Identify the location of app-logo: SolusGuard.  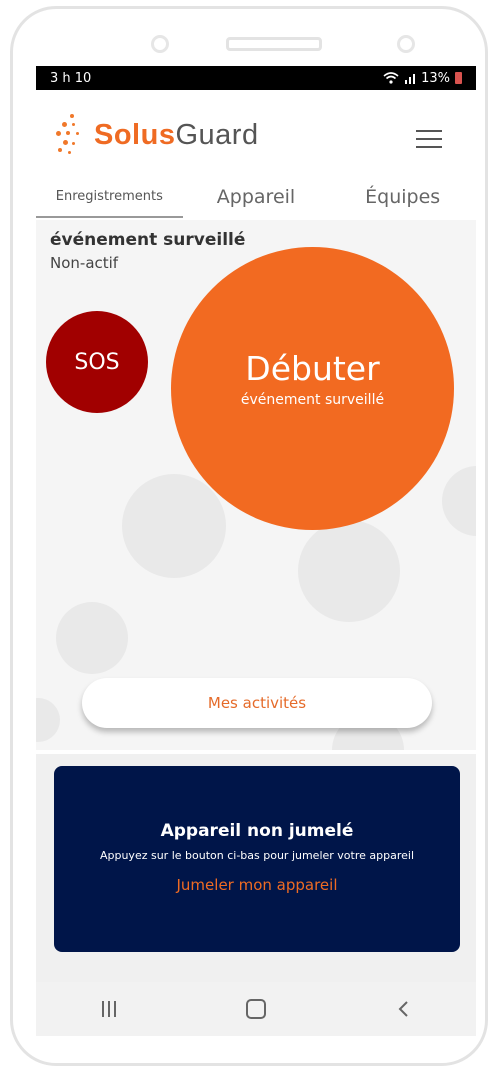
(156, 135).